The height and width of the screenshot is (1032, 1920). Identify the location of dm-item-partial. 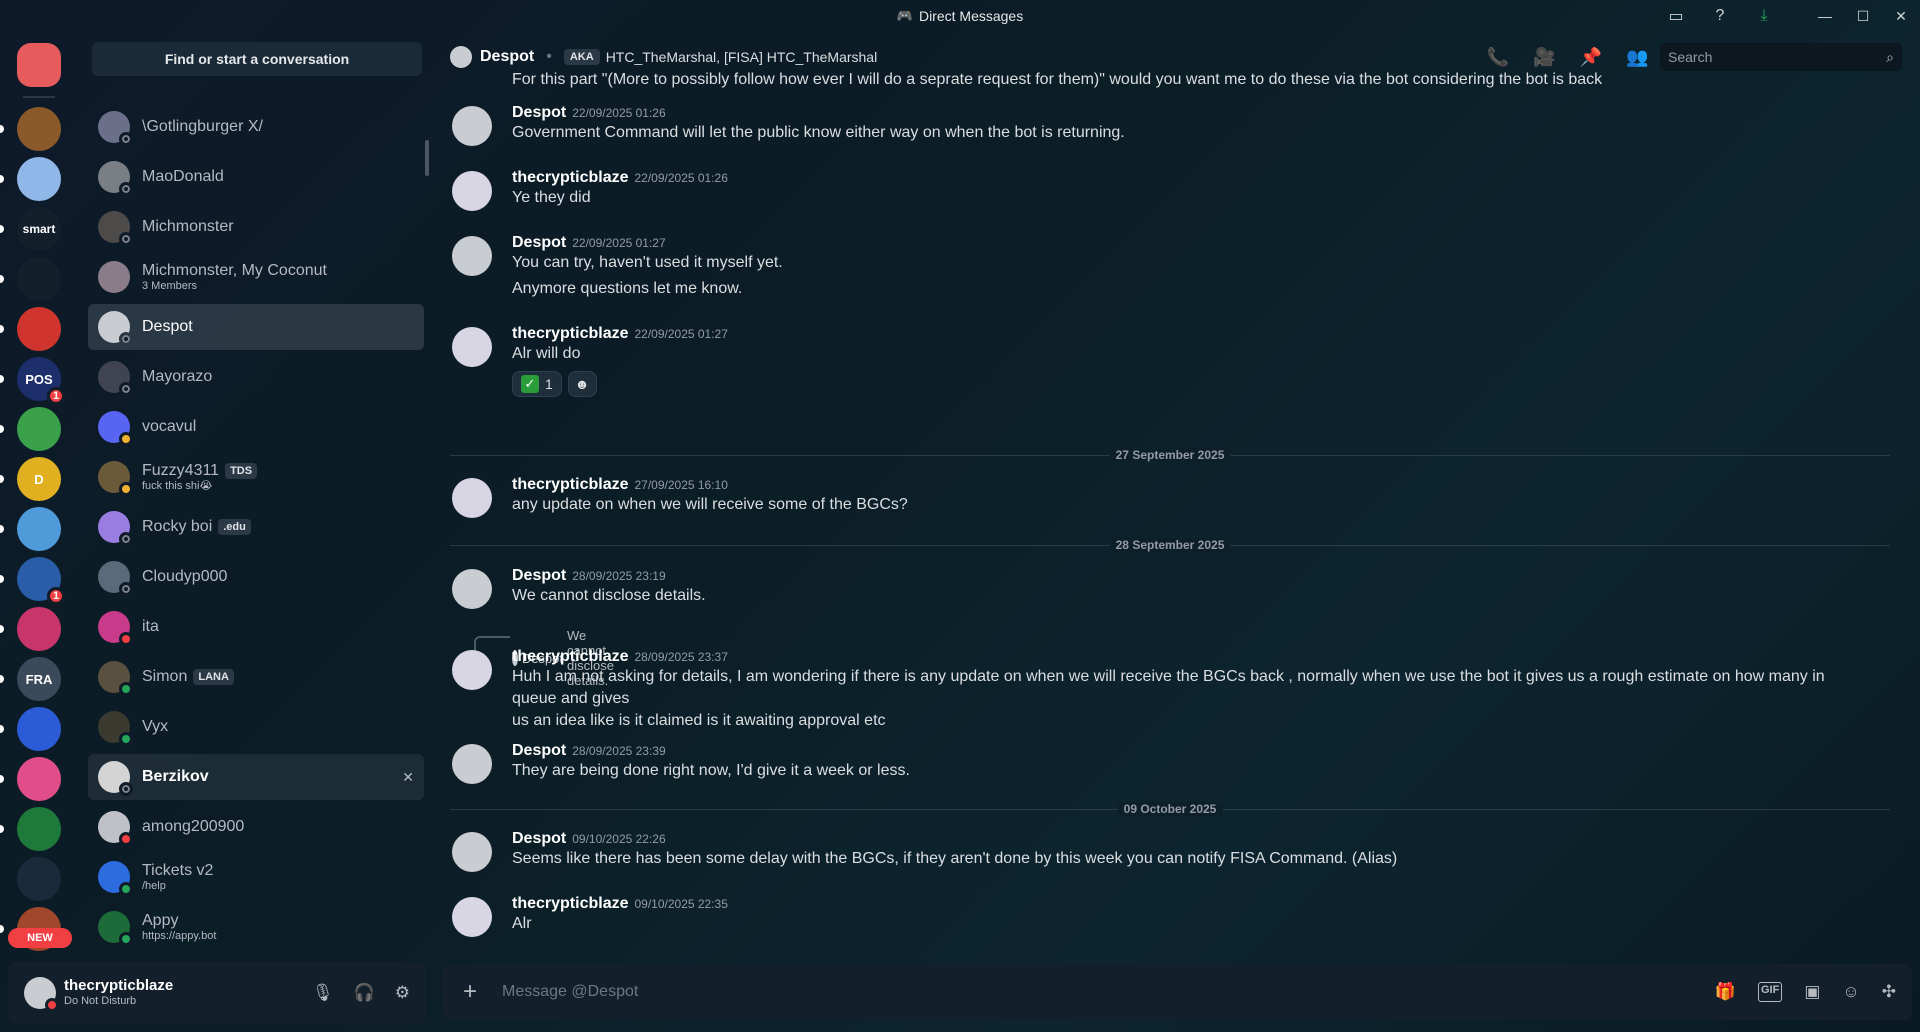
(256, 93).